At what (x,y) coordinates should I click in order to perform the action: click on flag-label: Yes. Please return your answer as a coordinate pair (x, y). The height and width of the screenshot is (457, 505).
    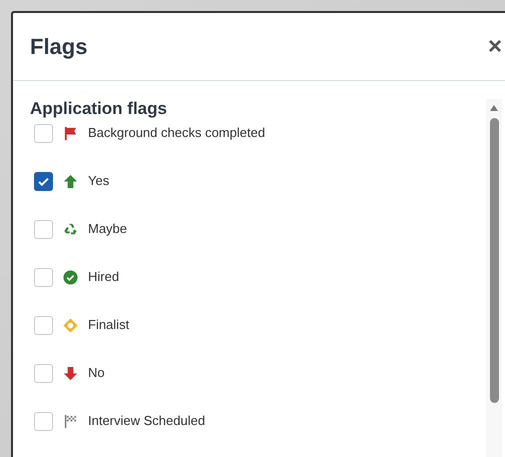
    Looking at the image, I should click on (99, 181).